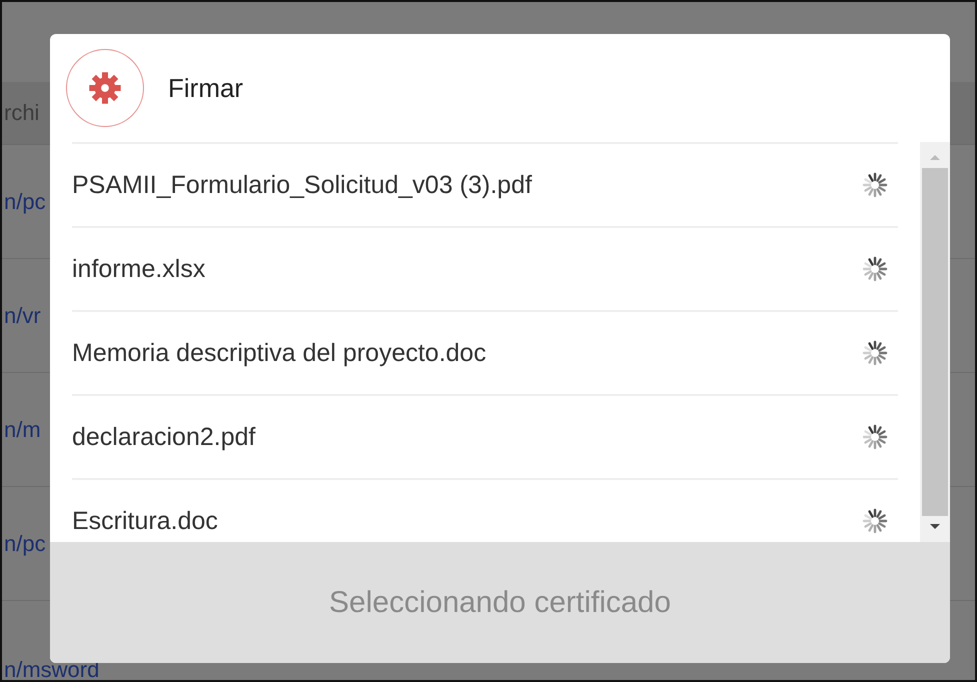  What do you see at coordinates (145, 521) in the screenshot?
I see `file-name: Escritura.doc` at bounding box center [145, 521].